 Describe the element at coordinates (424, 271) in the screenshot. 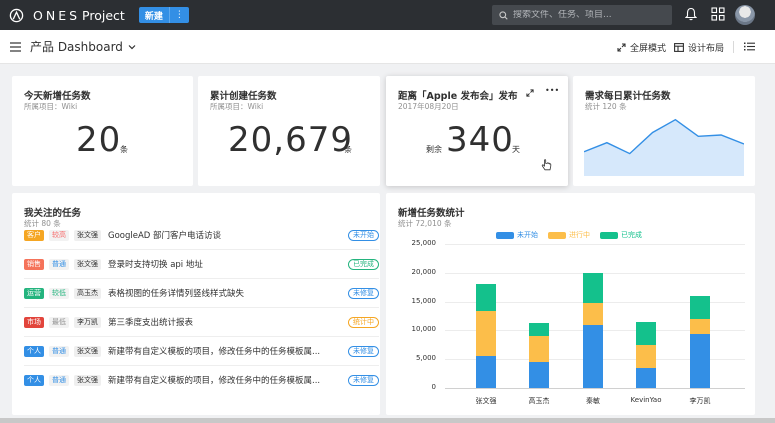

I see `y-tick-label: 20,000` at that location.